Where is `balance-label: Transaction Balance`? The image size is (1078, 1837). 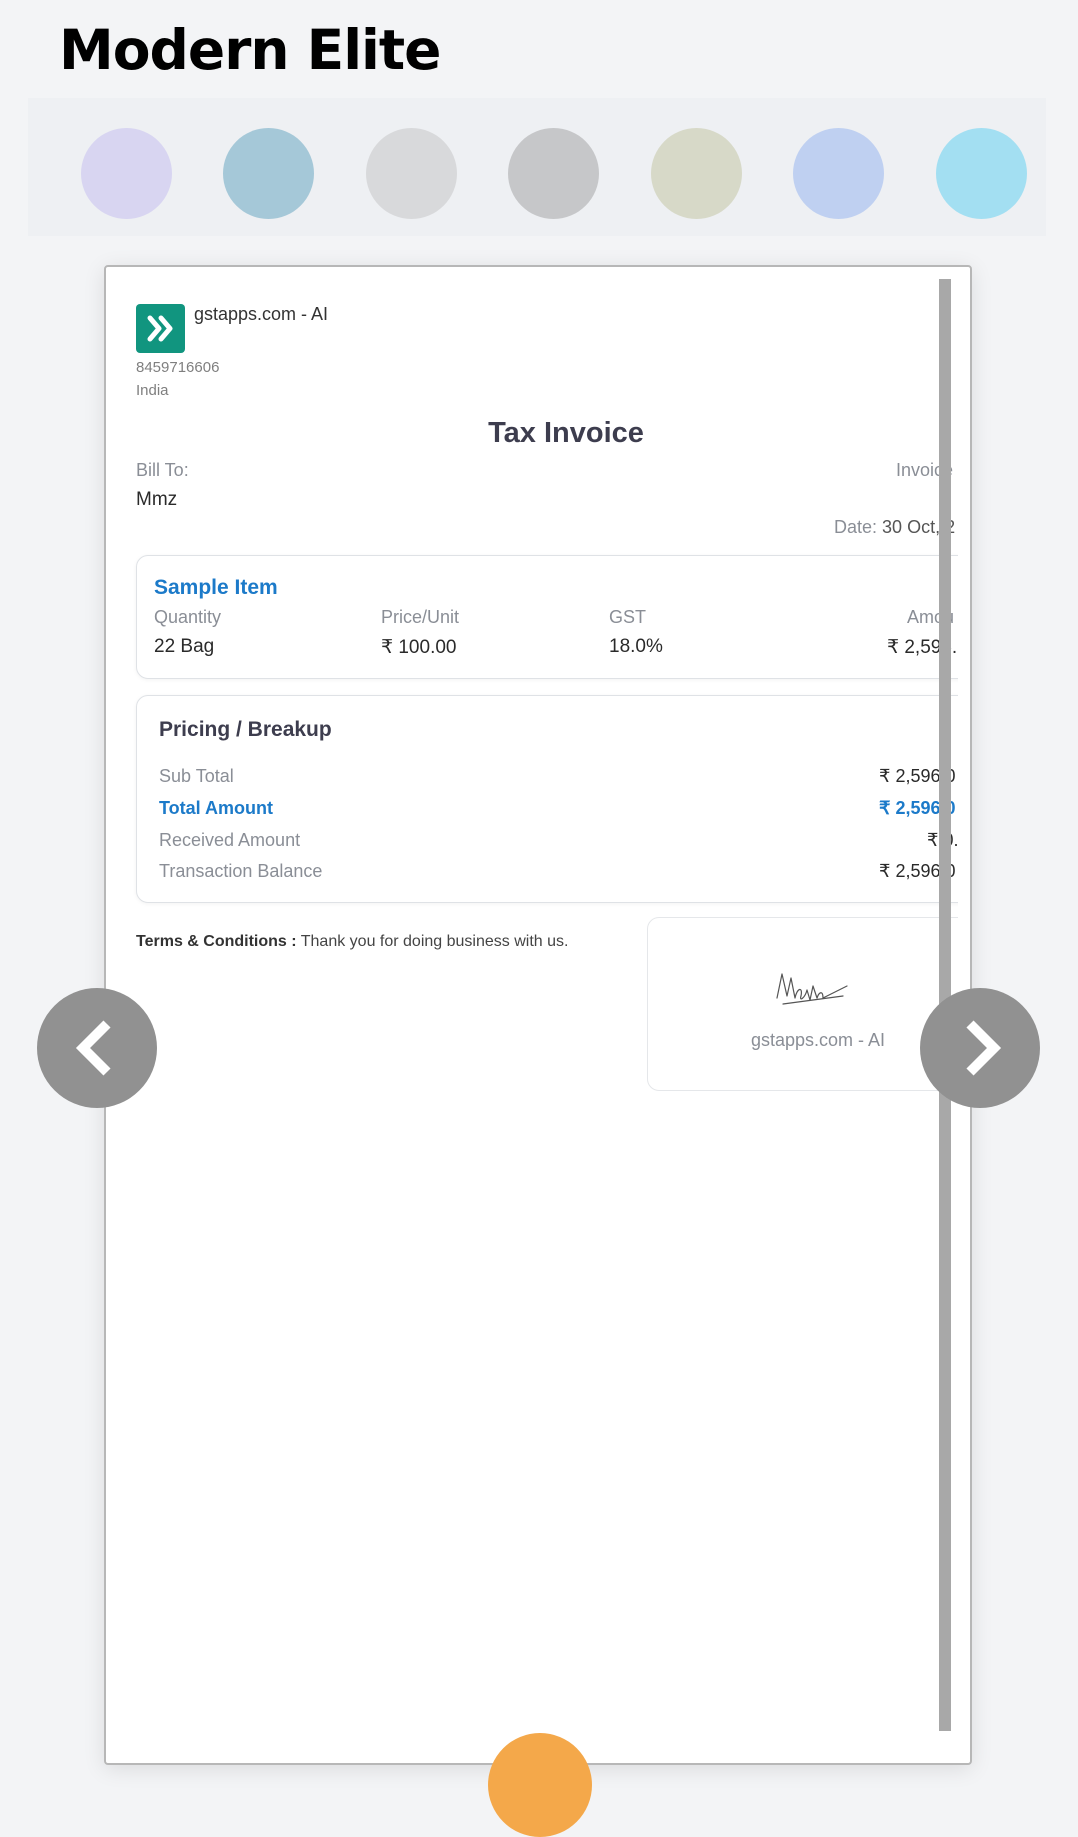
balance-label: Transaction Balance is located at coordinates (241, 871).